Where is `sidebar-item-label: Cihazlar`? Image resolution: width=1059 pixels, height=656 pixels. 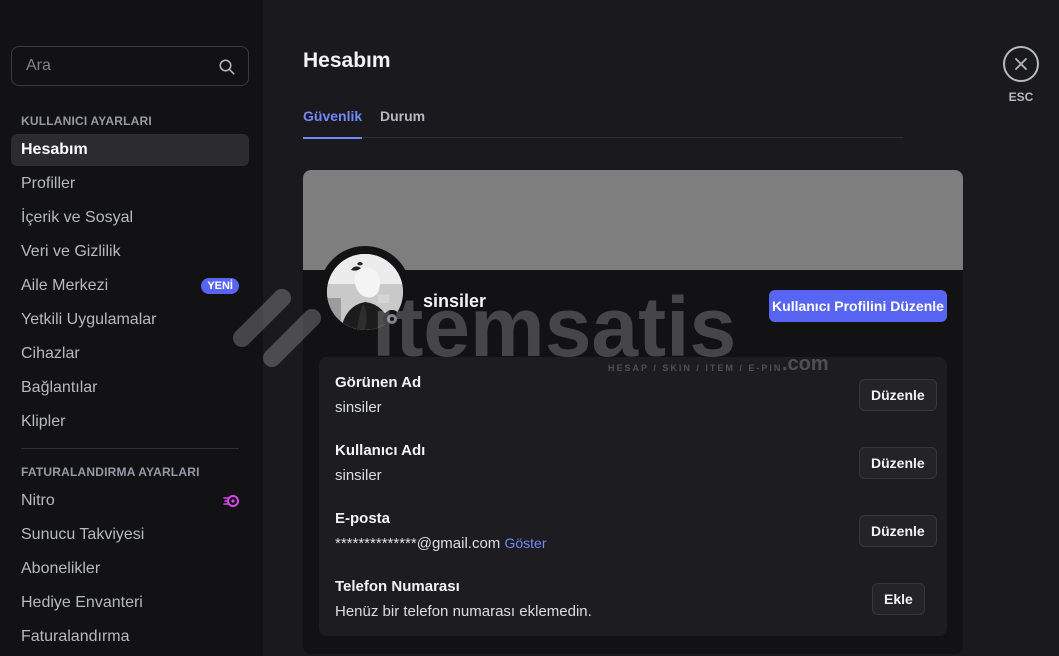
sidebar-item-label: Cihazlar is located at coordinates (50, 353).